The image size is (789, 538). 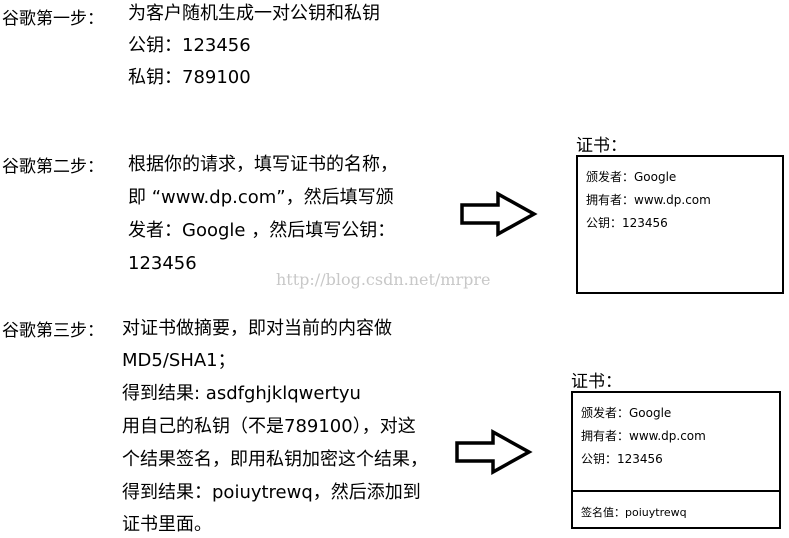 I want to click on cert2-title: 证书：, so click(x=596, y=382).